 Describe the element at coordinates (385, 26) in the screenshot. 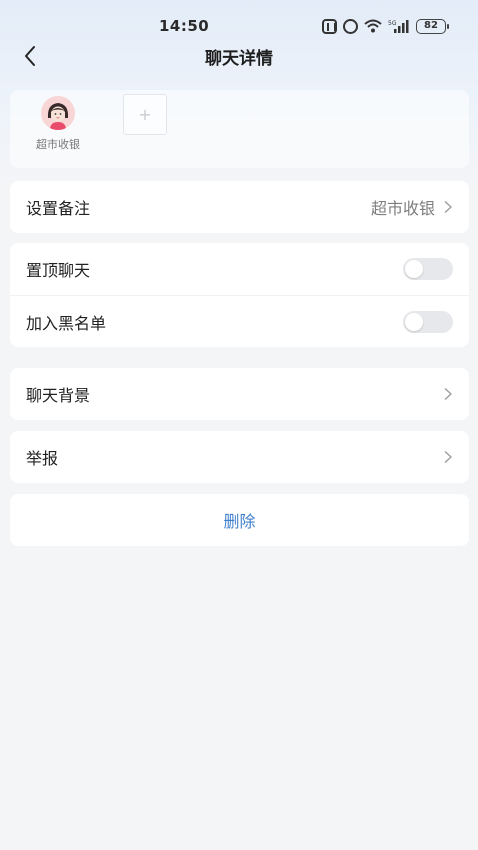

I see `status-icons: 5G 82` at that location.